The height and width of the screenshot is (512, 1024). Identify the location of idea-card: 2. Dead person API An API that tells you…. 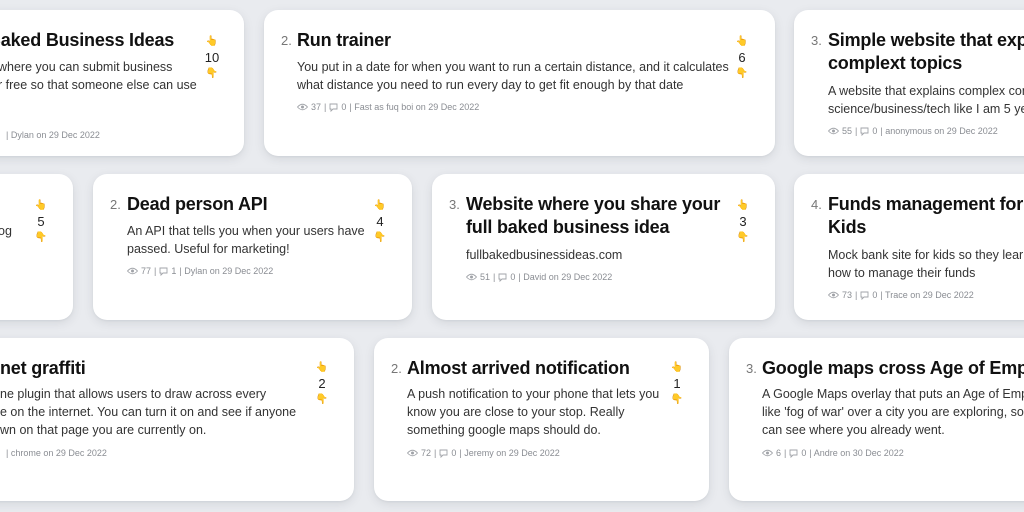
(252, 247).